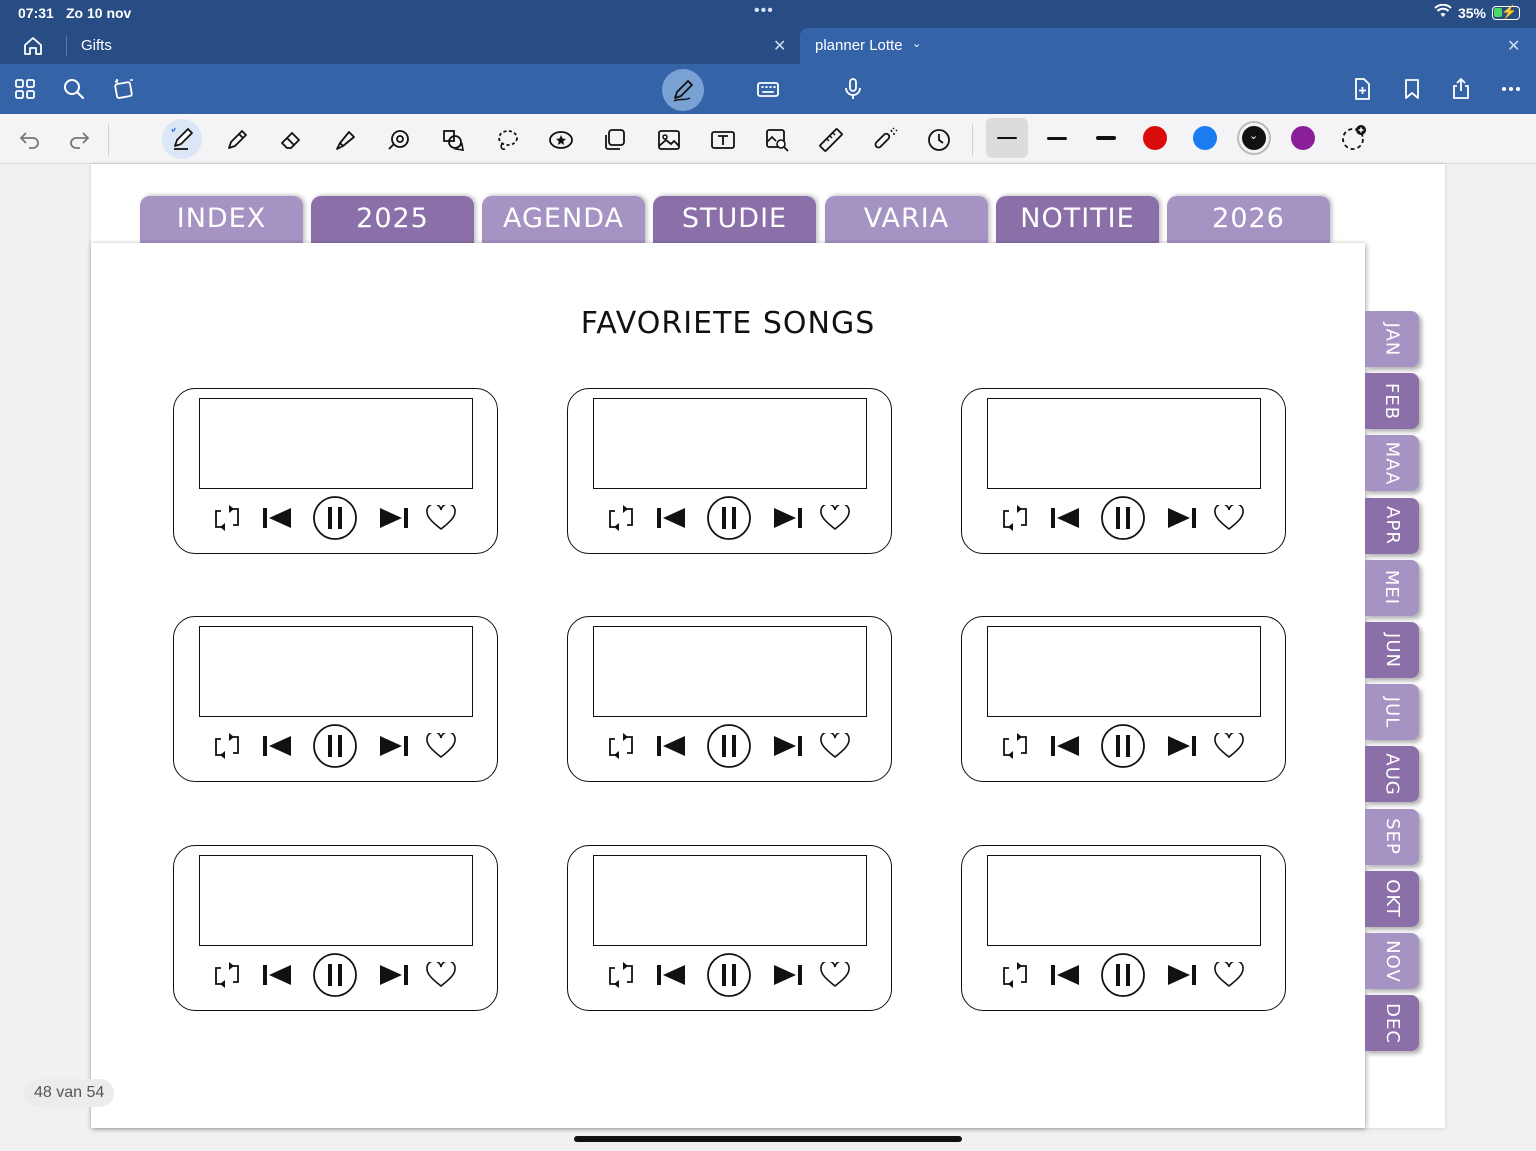 Image resolution: width=1536 pixels, height=1151 pixels. Describe the element at coordinates (906, 220) in the screenshot. I see `section-tab-varia: VARIA` at that location.